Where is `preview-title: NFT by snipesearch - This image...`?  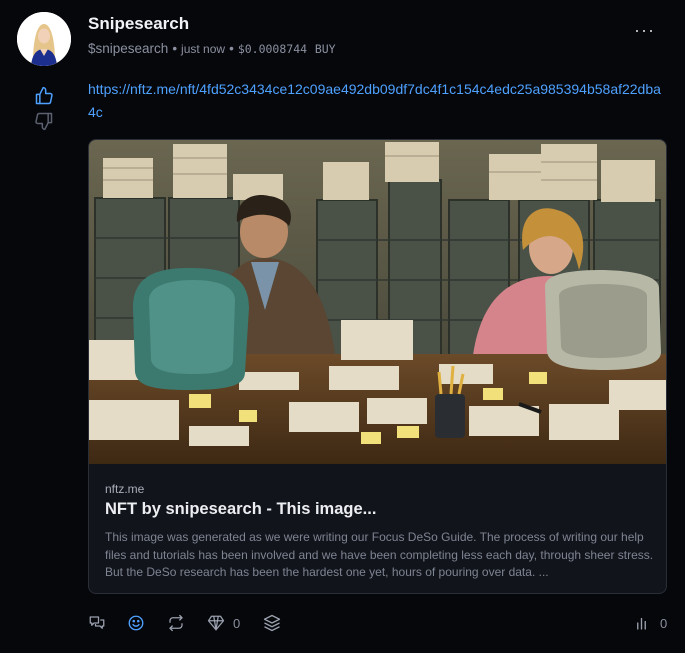 preview-title: NFT by snipesearch - This image... is located at coordinates (241, 509).